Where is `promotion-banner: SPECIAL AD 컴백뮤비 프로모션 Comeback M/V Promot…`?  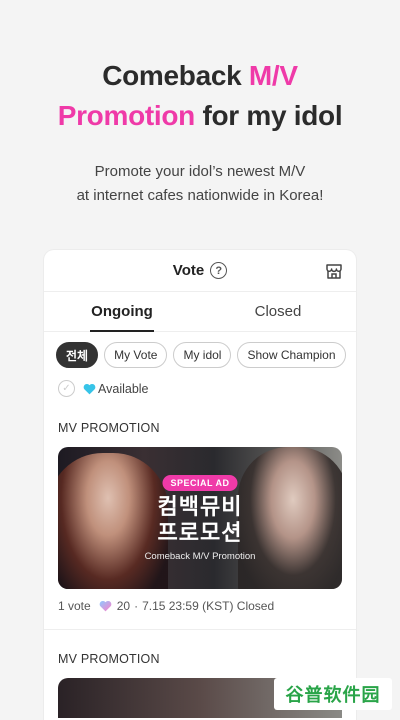 promotion-banner: SPECIAL AD 컴백뮤비 프로모션 Comeback M/V Promot… is located at coordinates (200, 518).